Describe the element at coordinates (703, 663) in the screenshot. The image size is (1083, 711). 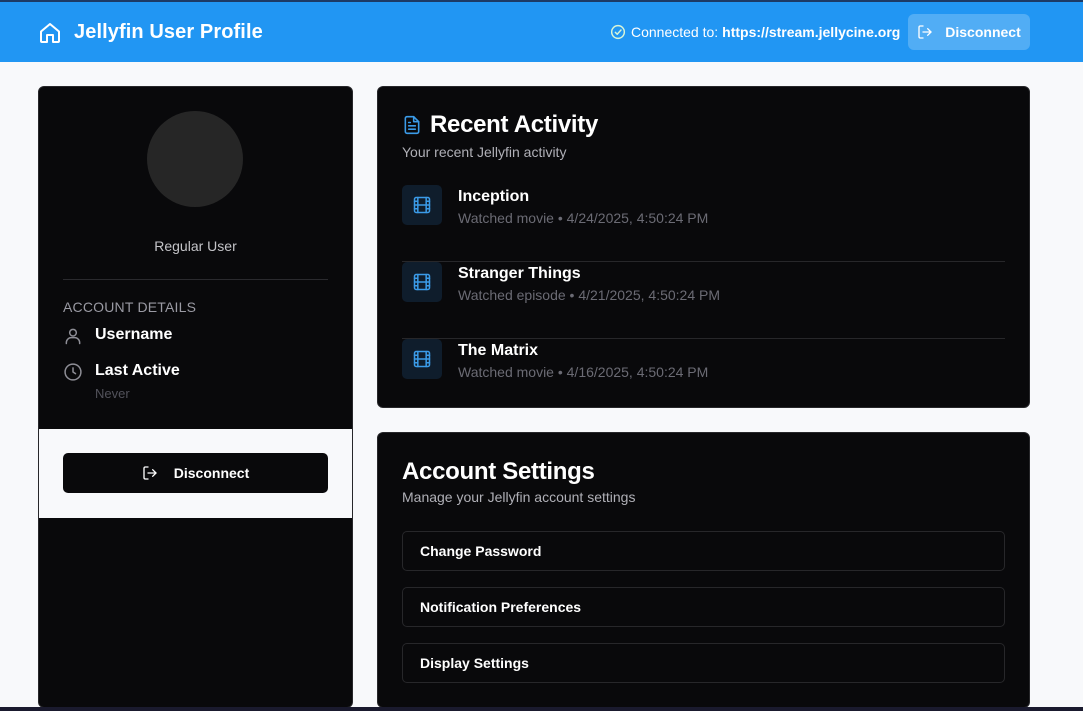
I see `display-settings-button: Display Settings` at that location.